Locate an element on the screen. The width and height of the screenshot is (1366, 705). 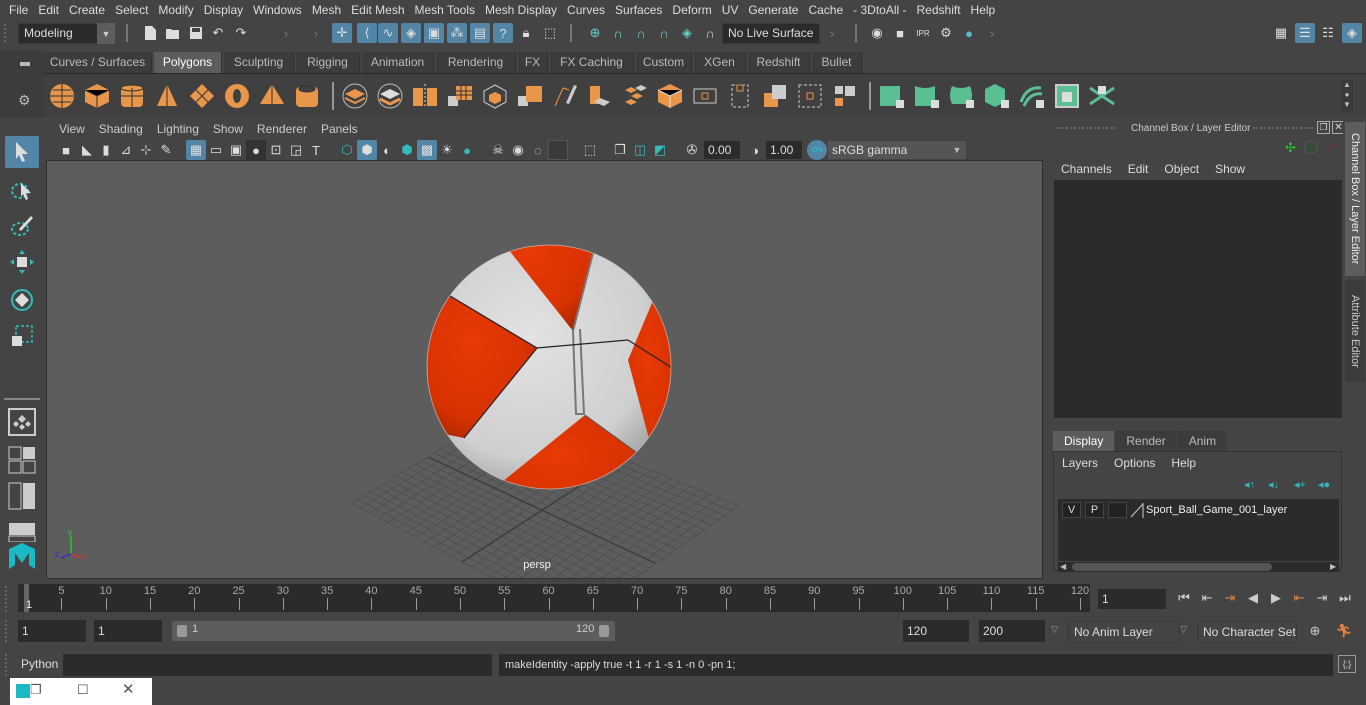
mirror-icon is located at coordinates (425, 96).